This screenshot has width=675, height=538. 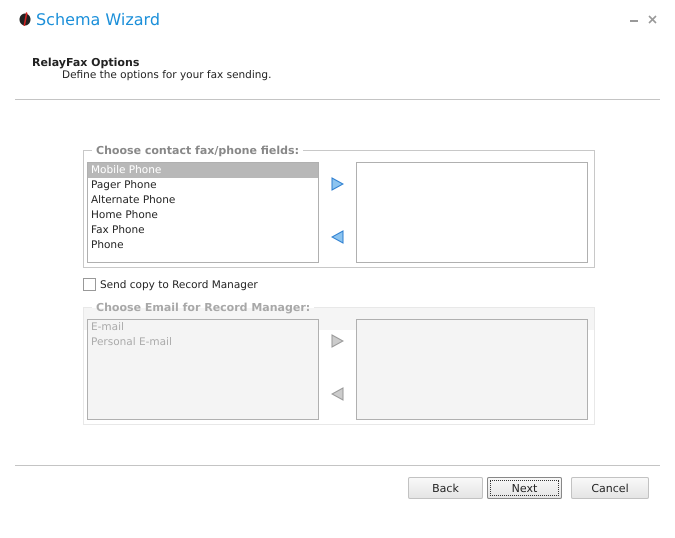 What do you see at coordinates (337, 237) in the screenshot?
I see `remove-arrow-icon` at bounding box center [337, 237].